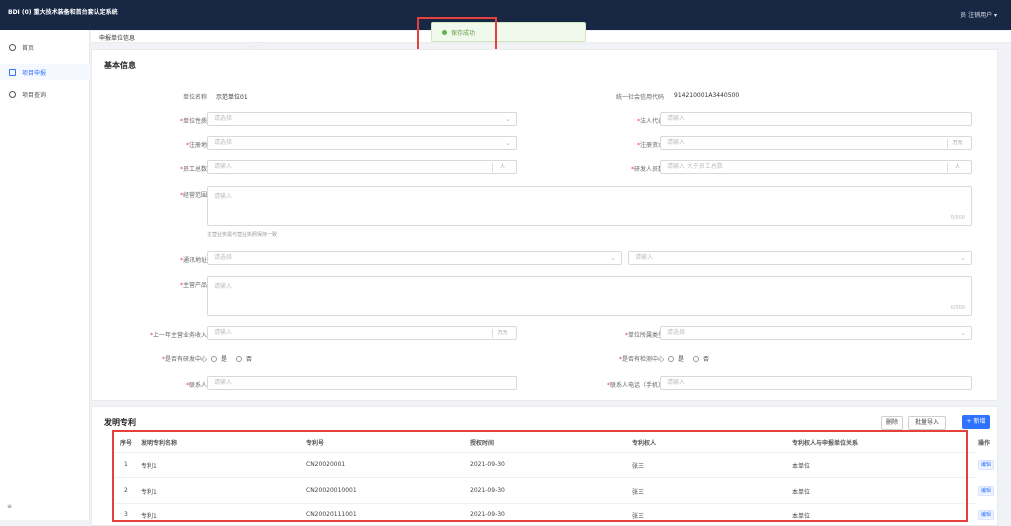 This screenshot has width=1011, height=526. Describe the element at coordinates (816, 383) in the screenshot. I see `contact-phone-input: 请输入` at that location.